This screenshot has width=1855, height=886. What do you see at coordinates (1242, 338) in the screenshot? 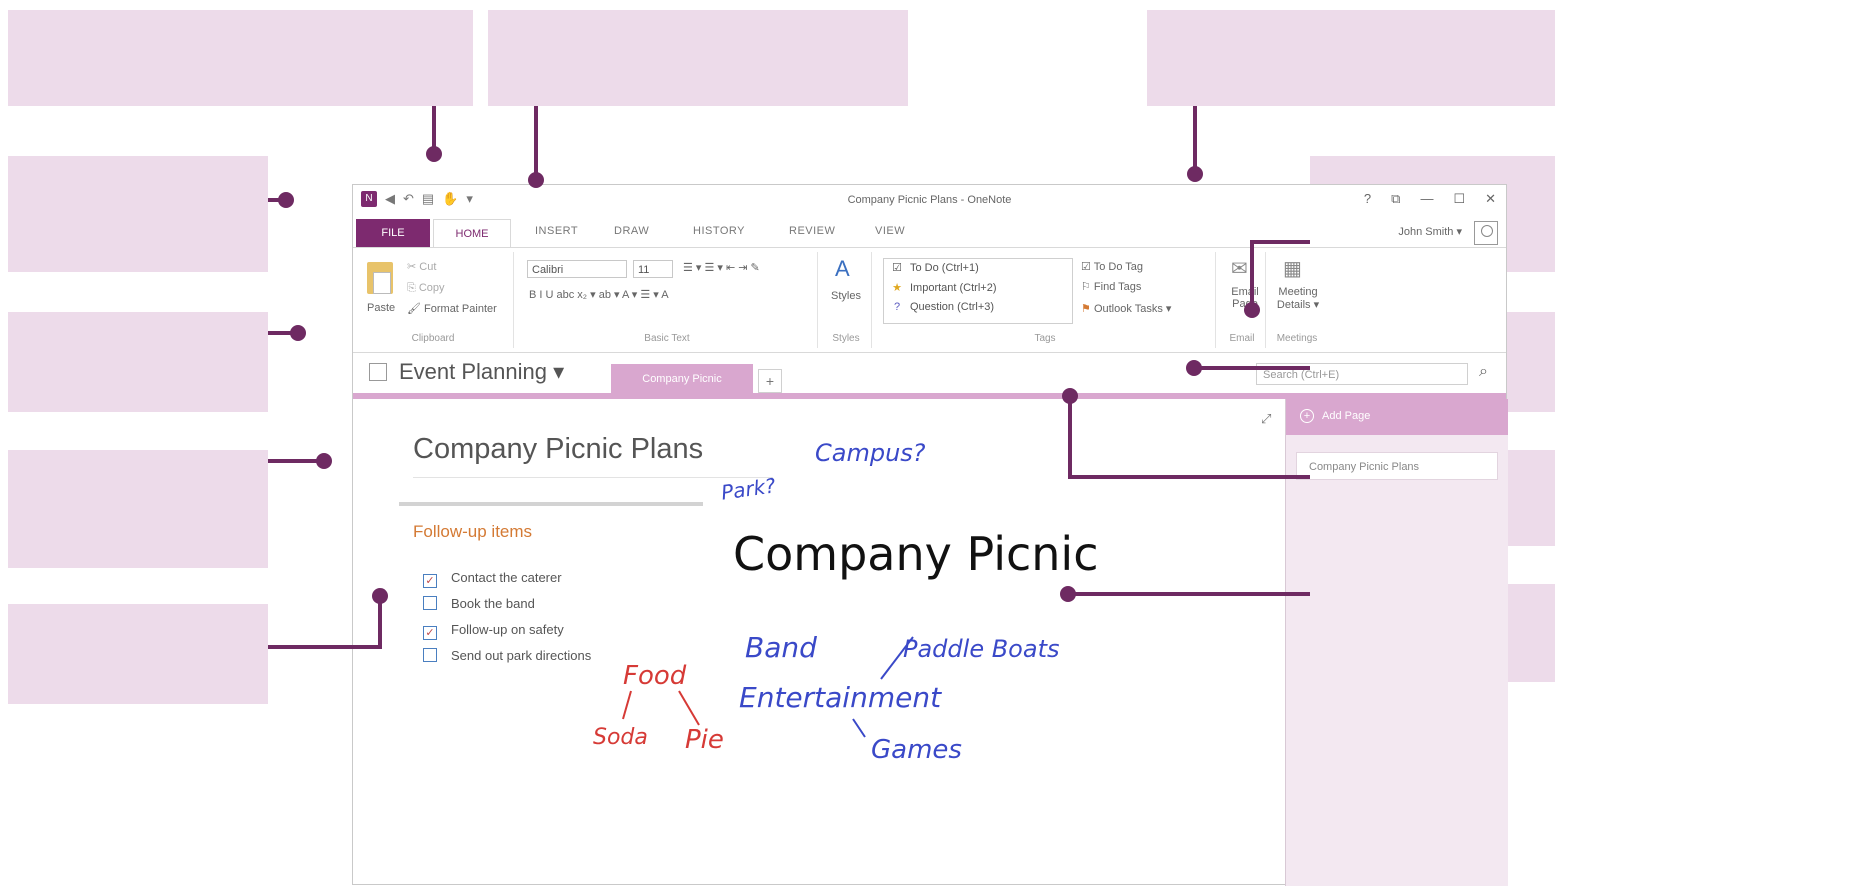
I see `email-group-label: Email` at bounding box center [1242, 338].